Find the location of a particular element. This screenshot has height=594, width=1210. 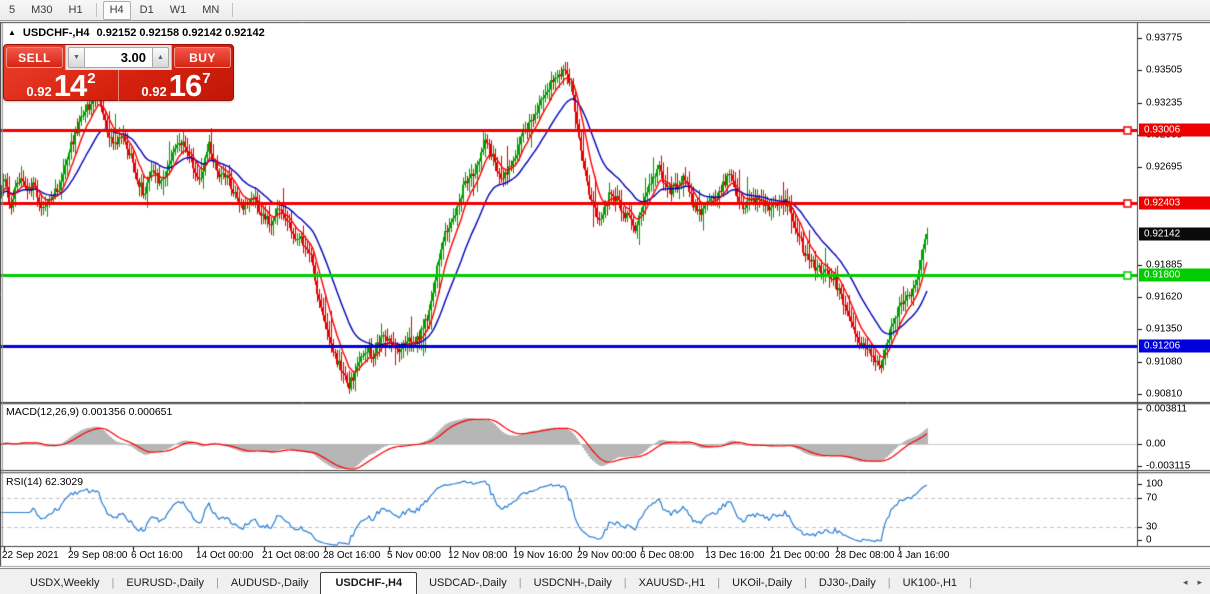

timeframe-button-d1: D1 is located at coordinates (147, 10).